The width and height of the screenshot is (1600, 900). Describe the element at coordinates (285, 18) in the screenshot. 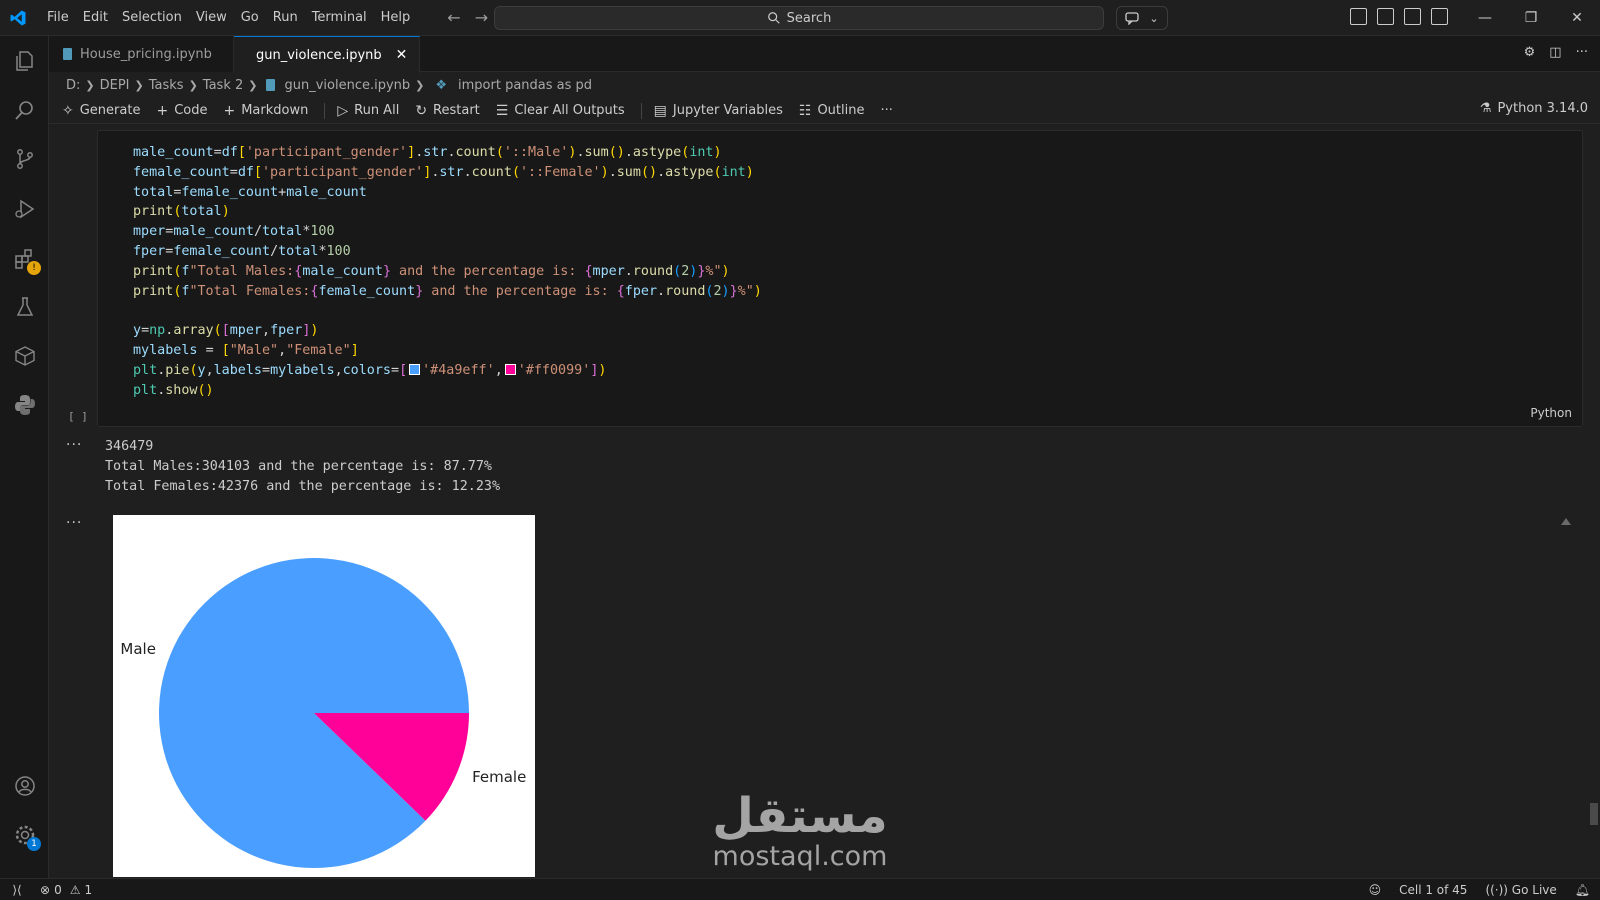

I see `menu-run: Run` at that location.